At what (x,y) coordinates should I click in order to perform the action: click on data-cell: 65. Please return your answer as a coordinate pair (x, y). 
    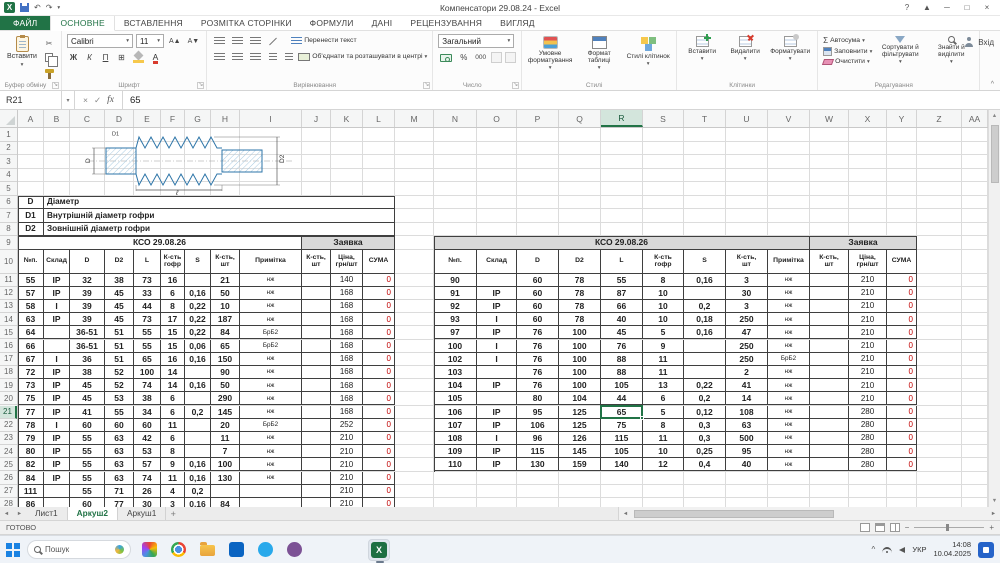
    Looking at the image, I should click on (225, 346).